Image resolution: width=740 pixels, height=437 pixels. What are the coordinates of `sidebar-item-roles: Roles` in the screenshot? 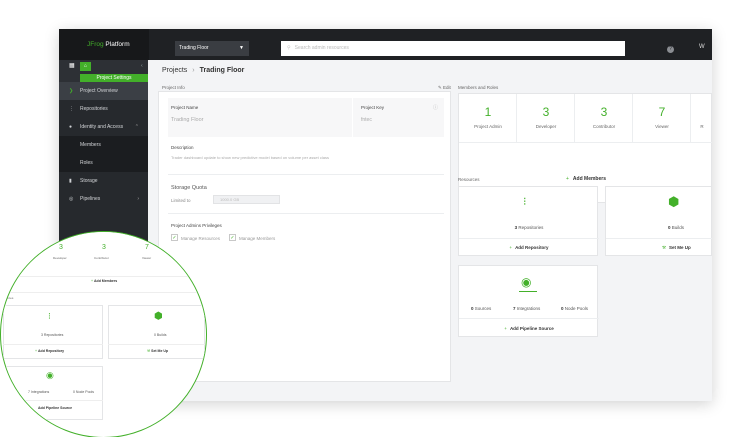 It's located at (103, 163).